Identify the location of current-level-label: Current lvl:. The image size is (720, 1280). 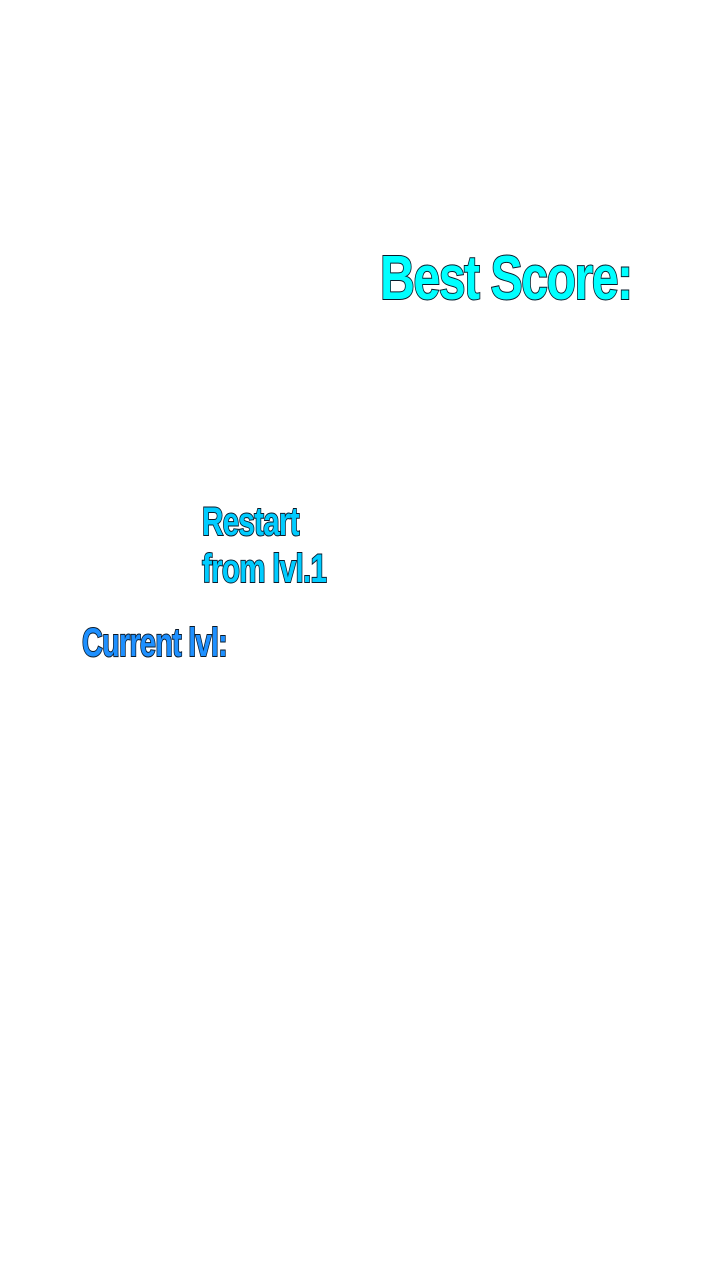
(154, 643).